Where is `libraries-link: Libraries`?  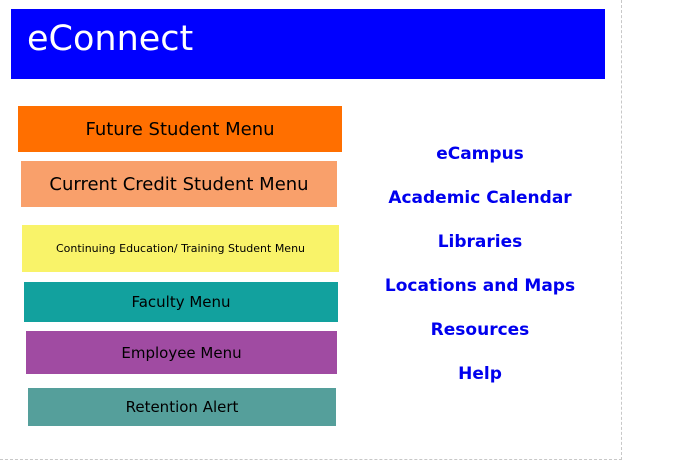
libraries-link: Libraries is located at coordinates (480, 242).